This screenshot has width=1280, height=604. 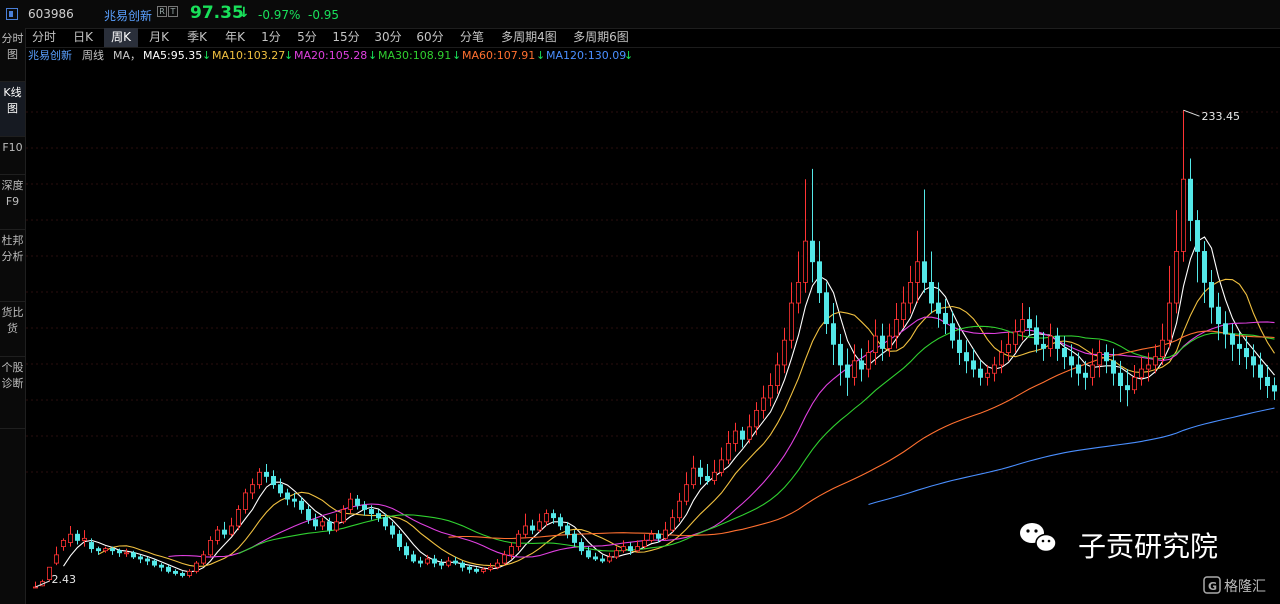 I want to click on left-sidebar: 分时图 K线图 F10 深度F9 杜邦分析 货比货 个股诊断, so click(x=13, y=316).